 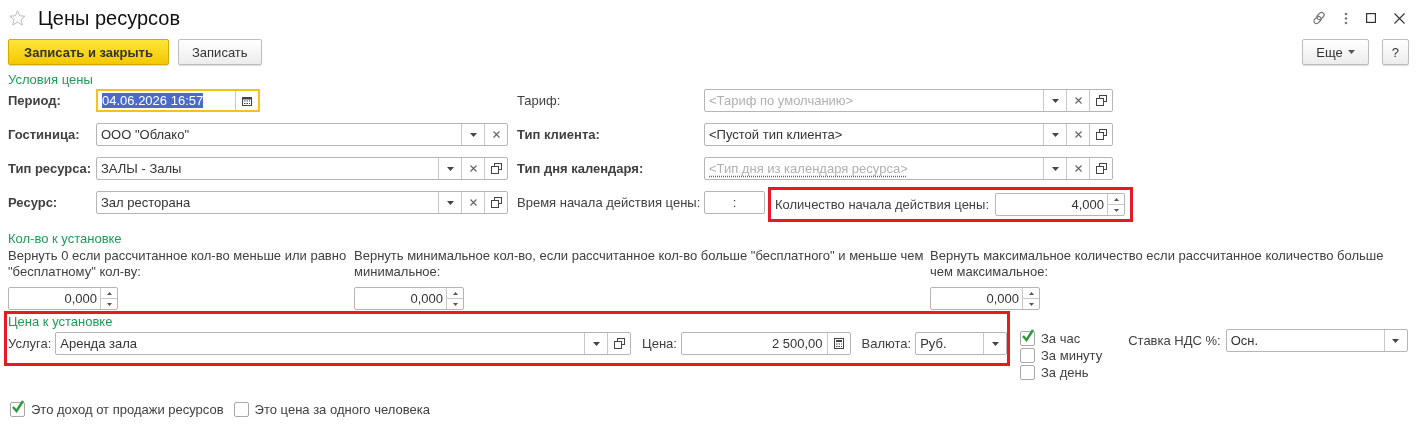 What do you see at coordinates (35, 100) in the screenshot?
I see `field-label: Период:` at bounding box center [35, 100].